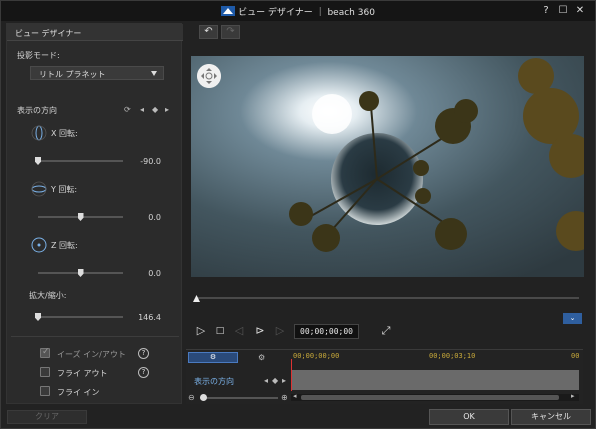  I want to click on x-rotation-slider-thumb, so click(38, 161).